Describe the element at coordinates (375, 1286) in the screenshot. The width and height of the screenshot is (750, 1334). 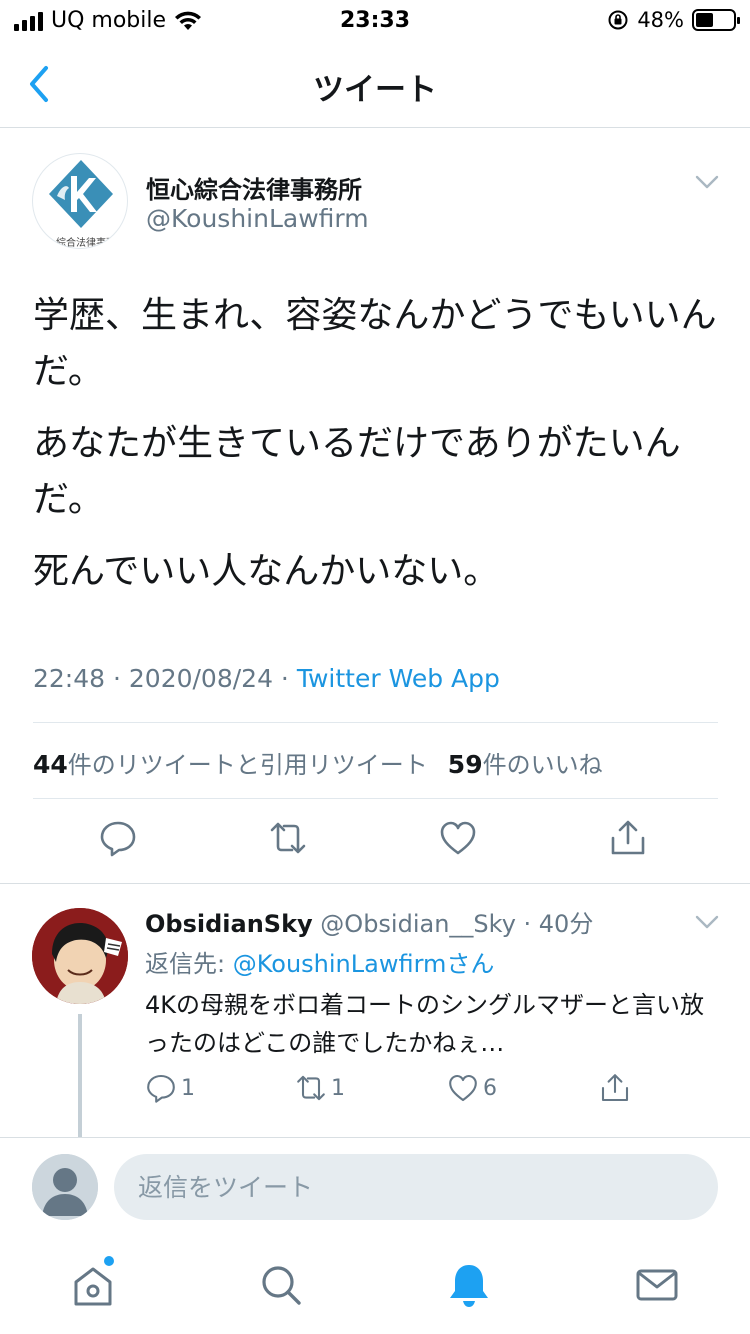
I see `tab-bar` at that location.